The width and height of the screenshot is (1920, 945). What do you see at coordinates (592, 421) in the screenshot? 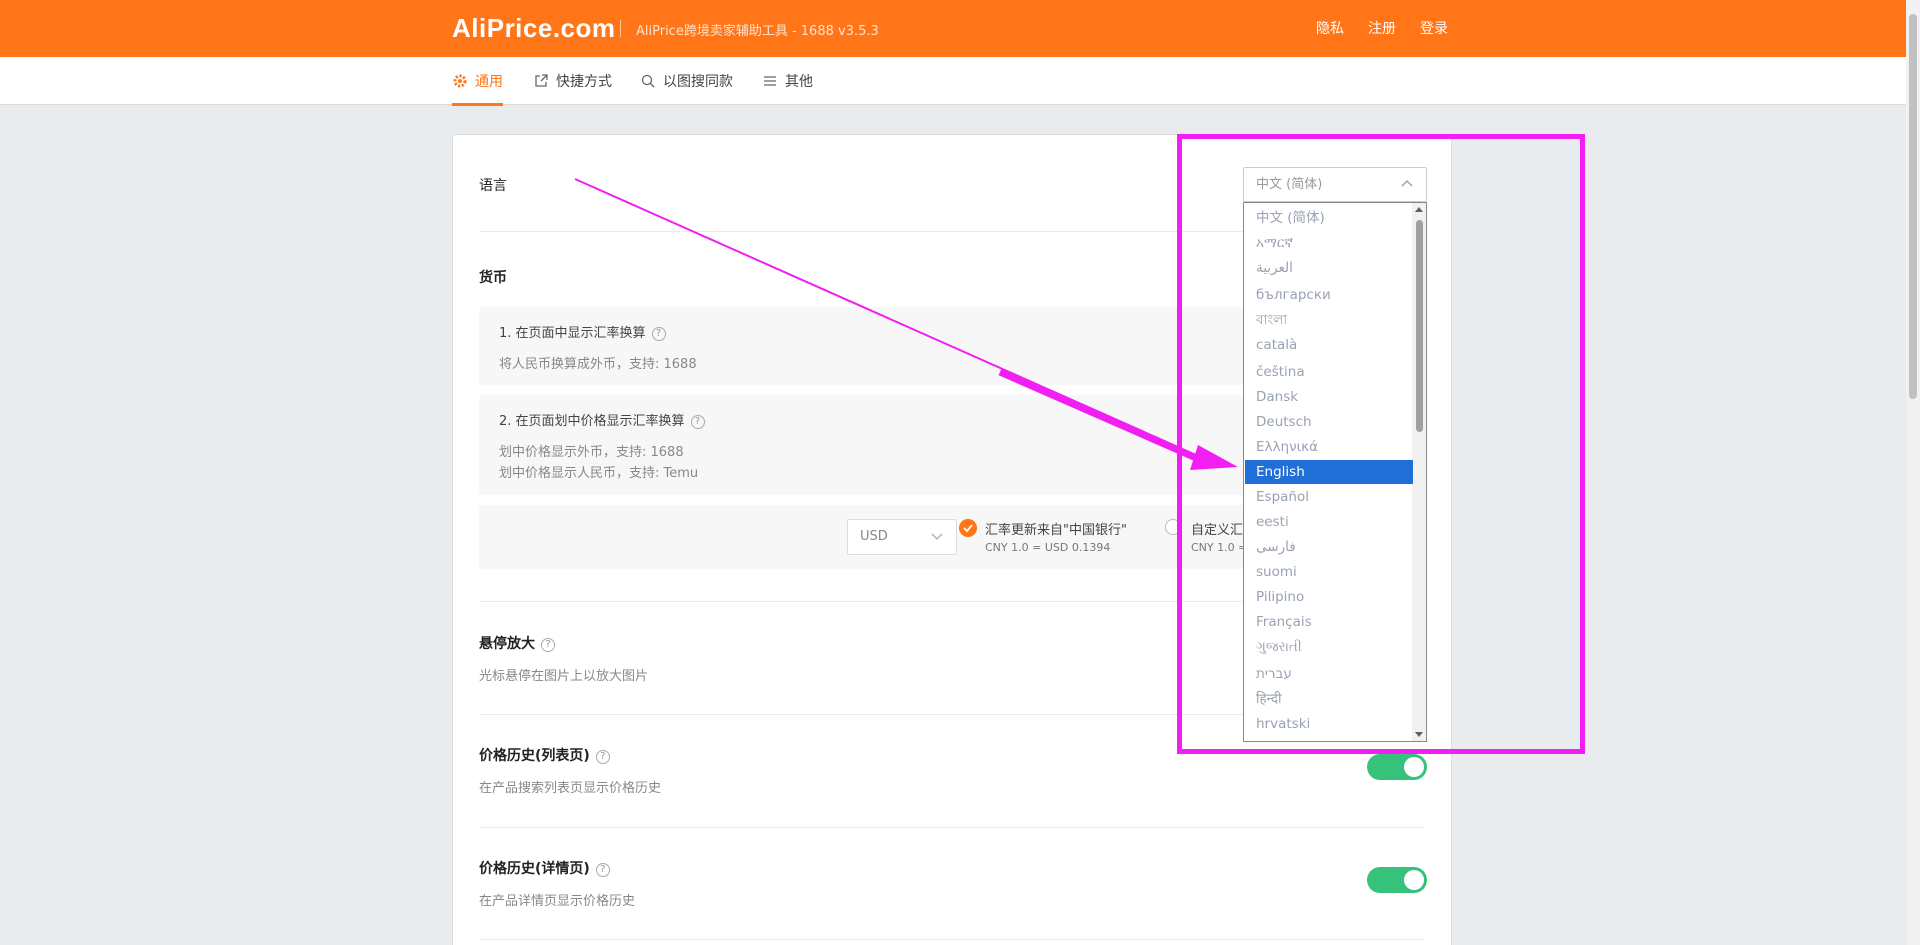
I see `currency-option-2-title-text: 2. 在页面划中价格显示汇率换算` at bounding box center [592, 421].